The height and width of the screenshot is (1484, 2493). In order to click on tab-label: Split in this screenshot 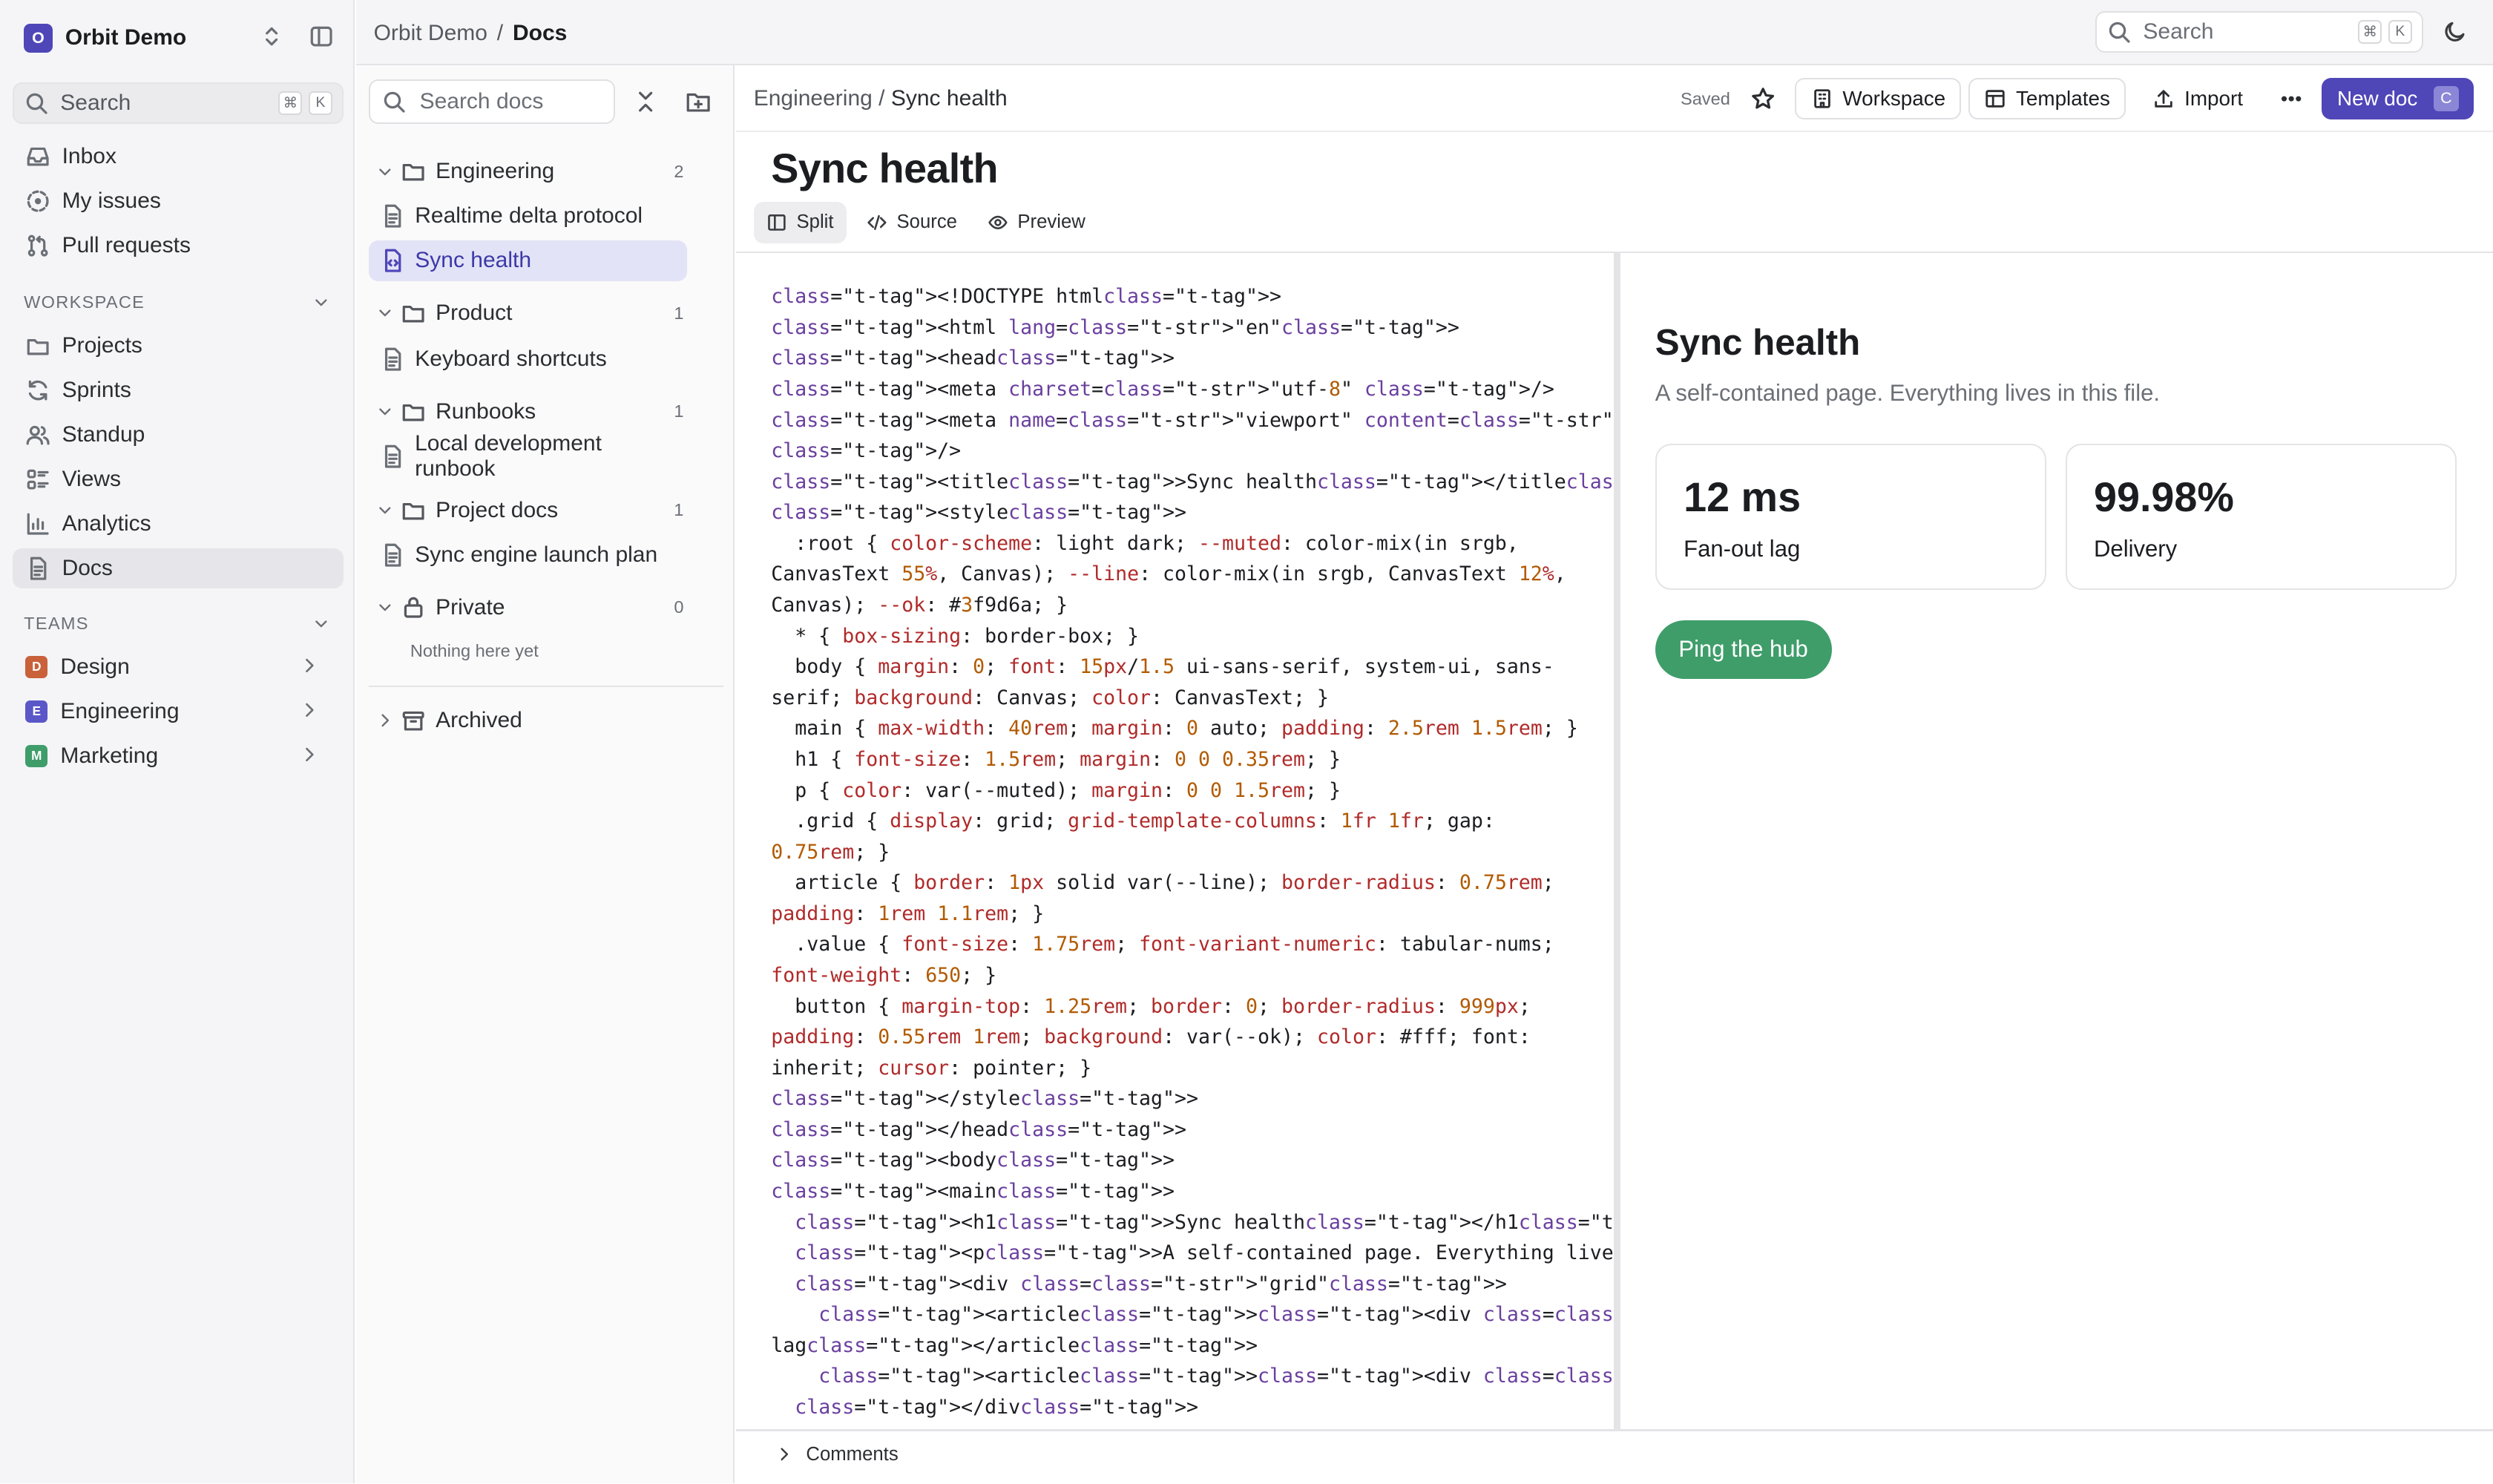, I will do `click(815, 222)`.